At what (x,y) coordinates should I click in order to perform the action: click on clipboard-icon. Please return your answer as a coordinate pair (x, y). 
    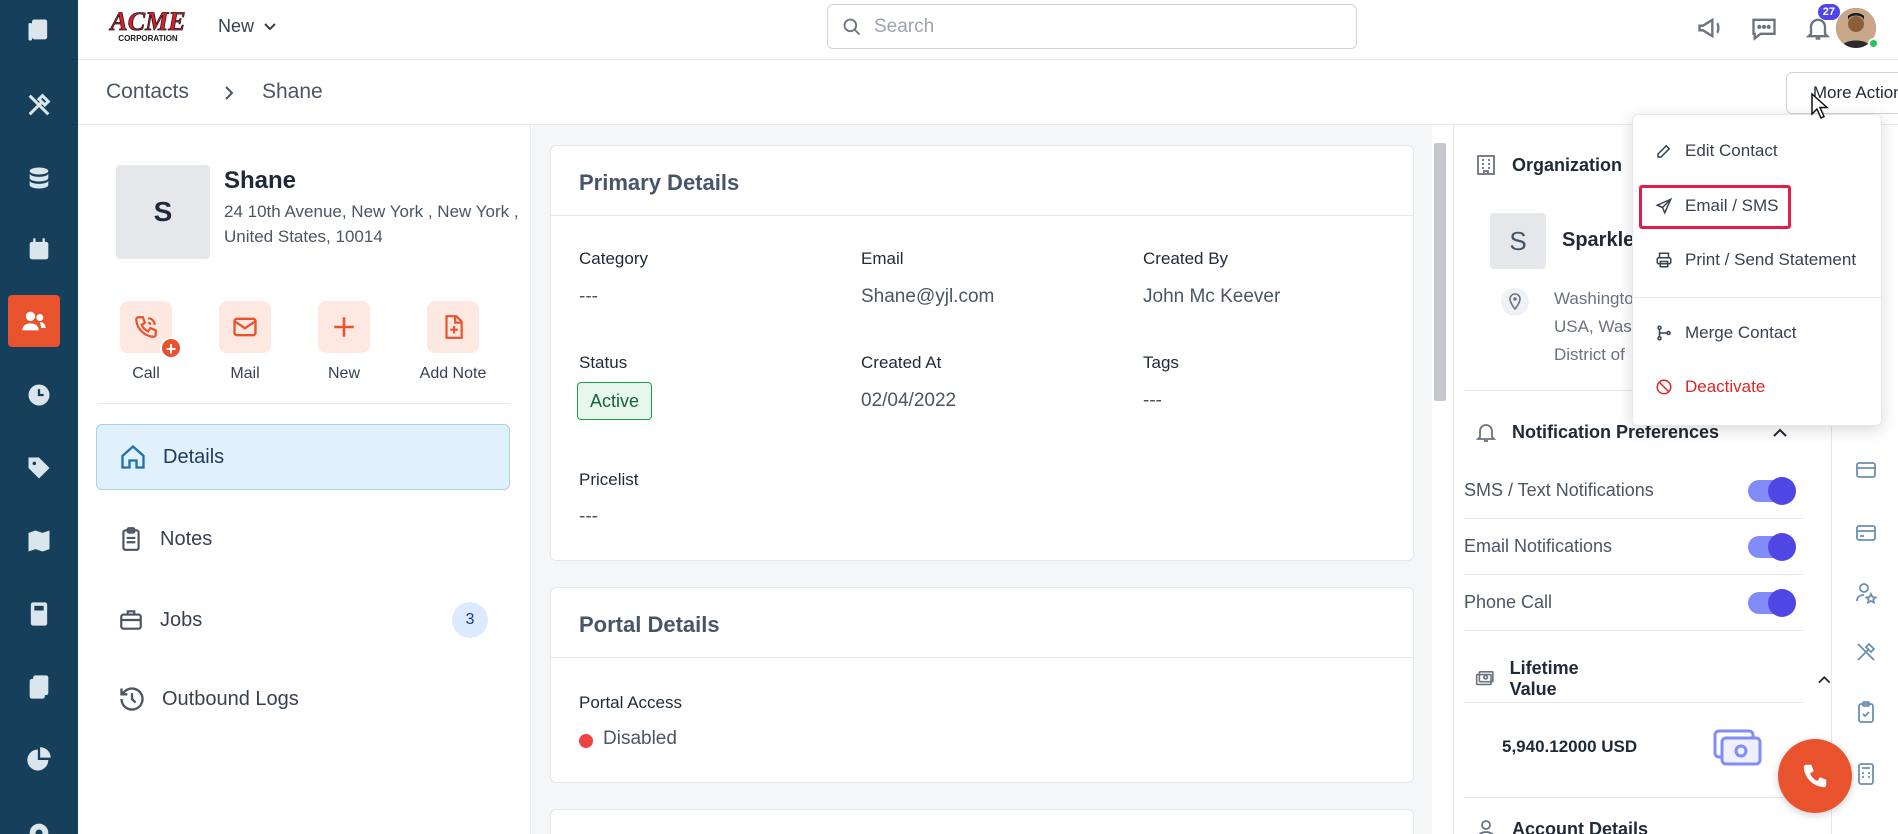
    Looking at the image, I should click on (131, 539).